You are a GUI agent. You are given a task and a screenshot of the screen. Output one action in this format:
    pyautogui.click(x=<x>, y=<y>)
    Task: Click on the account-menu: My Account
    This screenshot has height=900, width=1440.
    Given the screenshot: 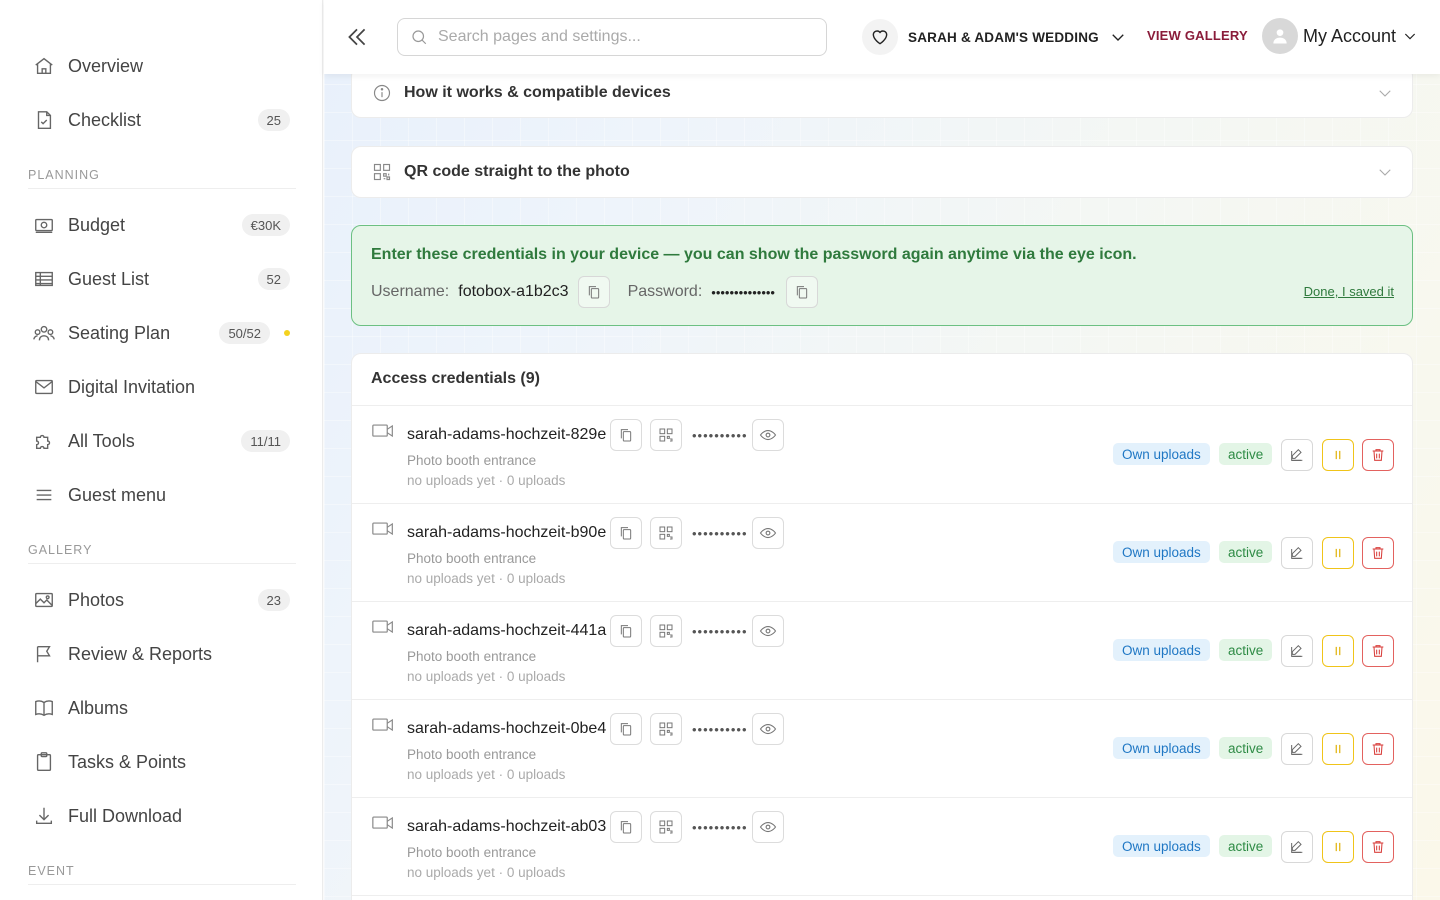 What is the action you would take?
    pyautogui.click(x=1340, y=36)
    